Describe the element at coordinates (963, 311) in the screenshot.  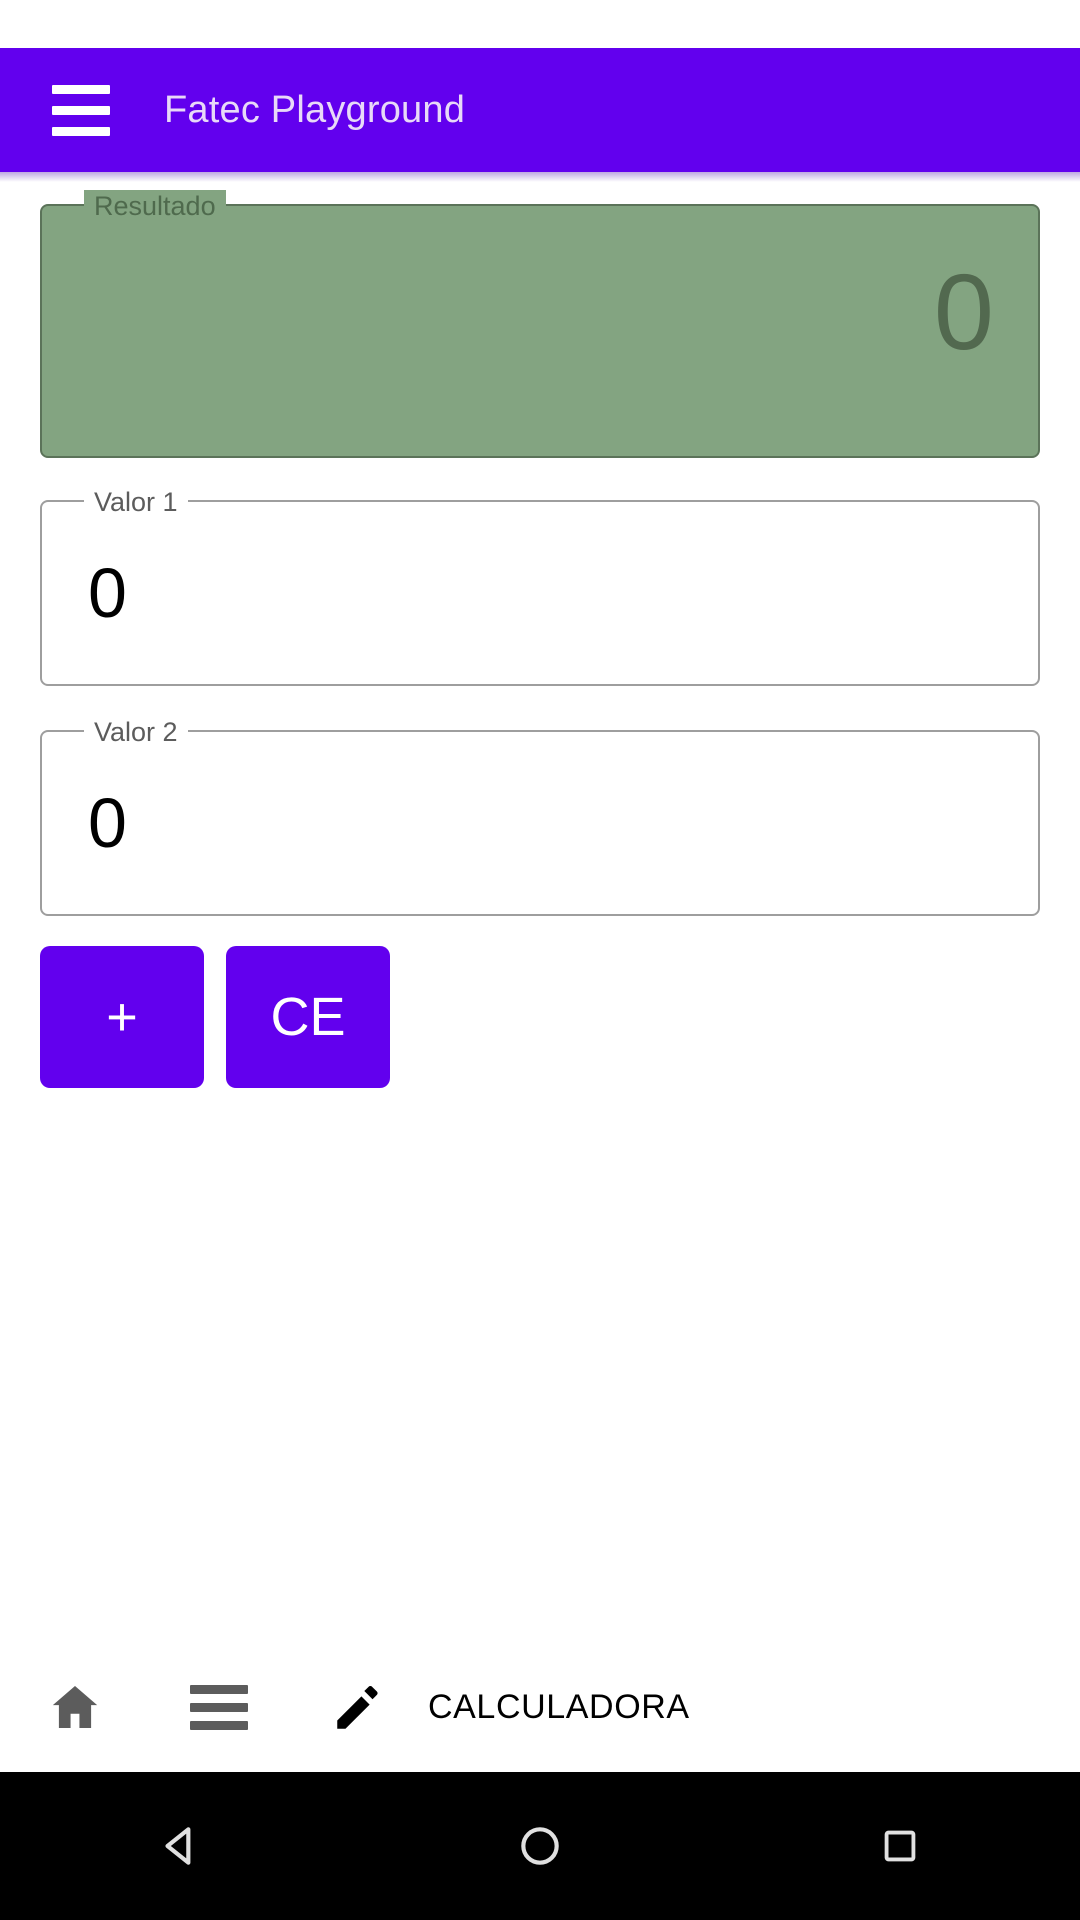
I see `result-value: 0` at that location.